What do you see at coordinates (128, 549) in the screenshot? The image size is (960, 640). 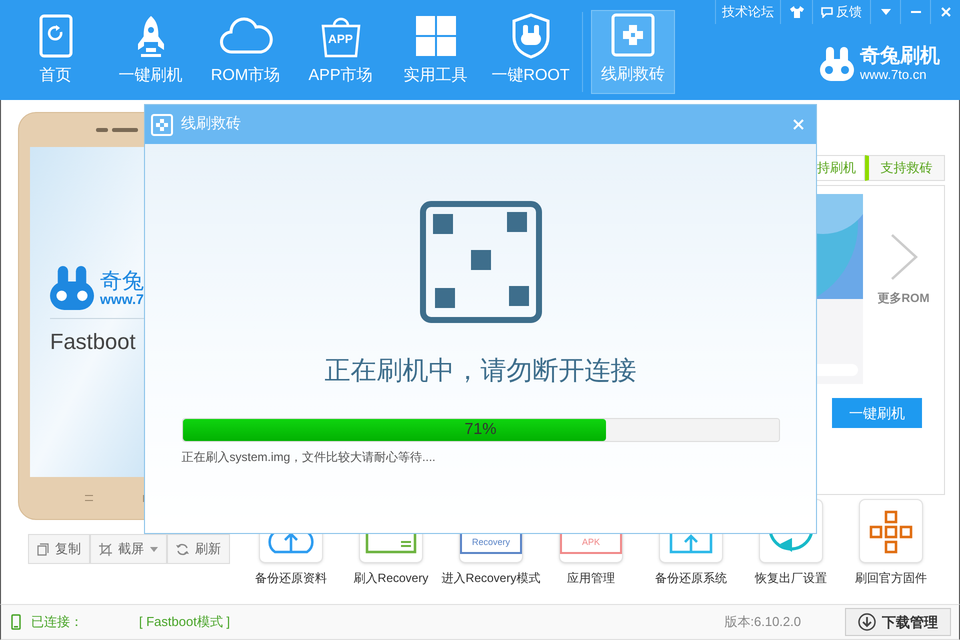 I see `phone-tool-button: 截屏` at bounding box center [128, 549].